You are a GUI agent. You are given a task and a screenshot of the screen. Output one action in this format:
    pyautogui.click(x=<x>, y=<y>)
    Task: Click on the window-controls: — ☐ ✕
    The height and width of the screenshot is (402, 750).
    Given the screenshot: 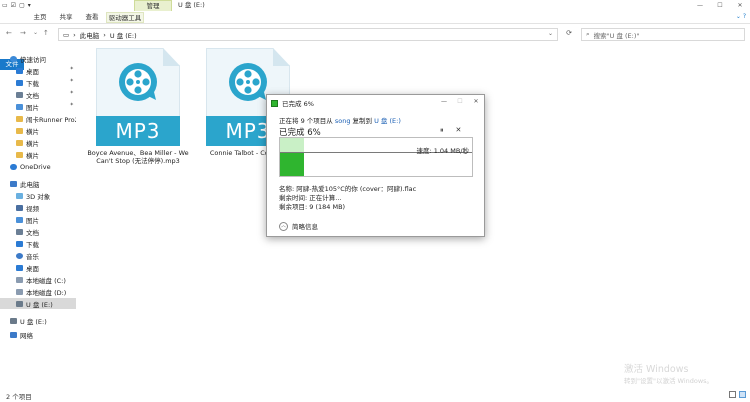 What is the action you would take?
    pyautogui.click(x=720, y=5)
    